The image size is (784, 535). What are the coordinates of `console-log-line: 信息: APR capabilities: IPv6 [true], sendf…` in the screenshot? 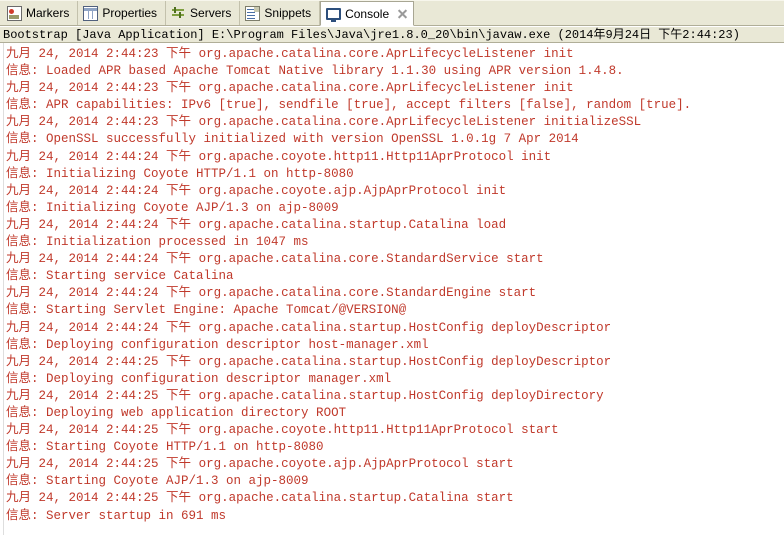 It's located at (349, 104).